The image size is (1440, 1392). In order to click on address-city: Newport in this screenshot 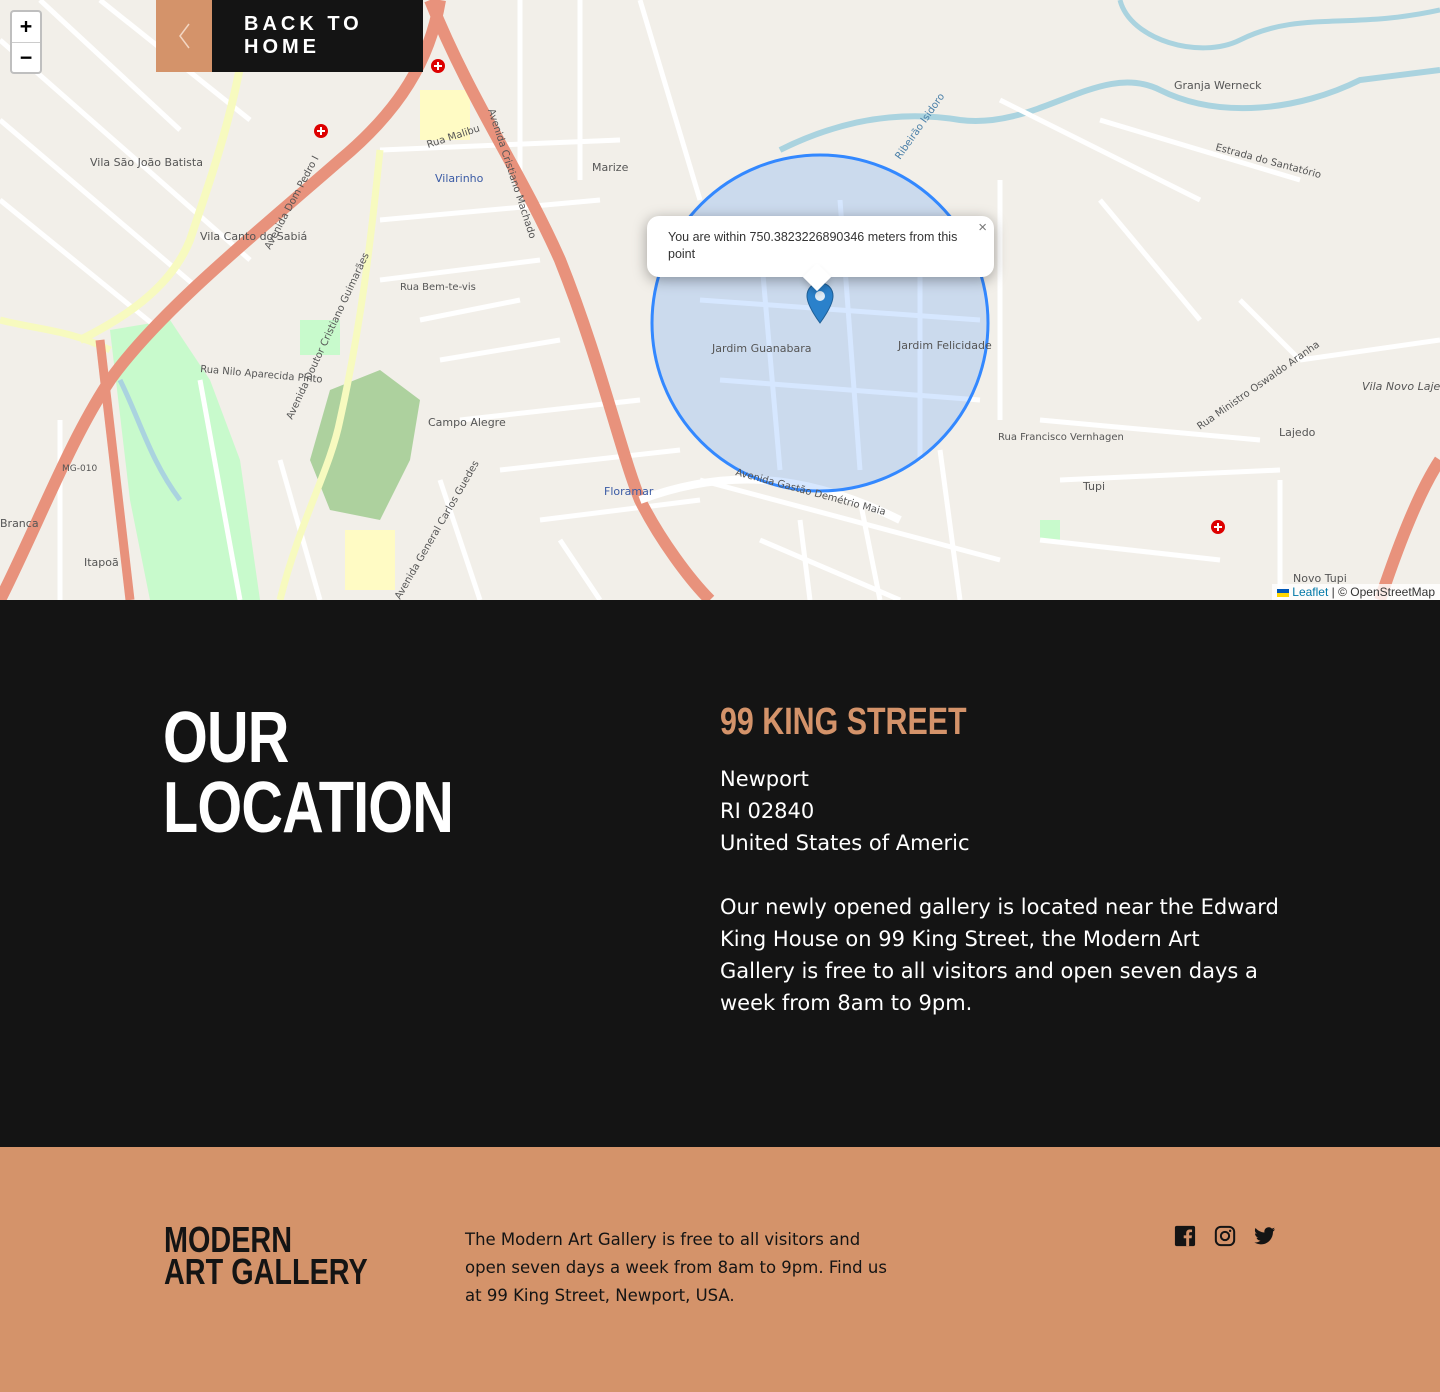, I will do `click(764, 779)`.